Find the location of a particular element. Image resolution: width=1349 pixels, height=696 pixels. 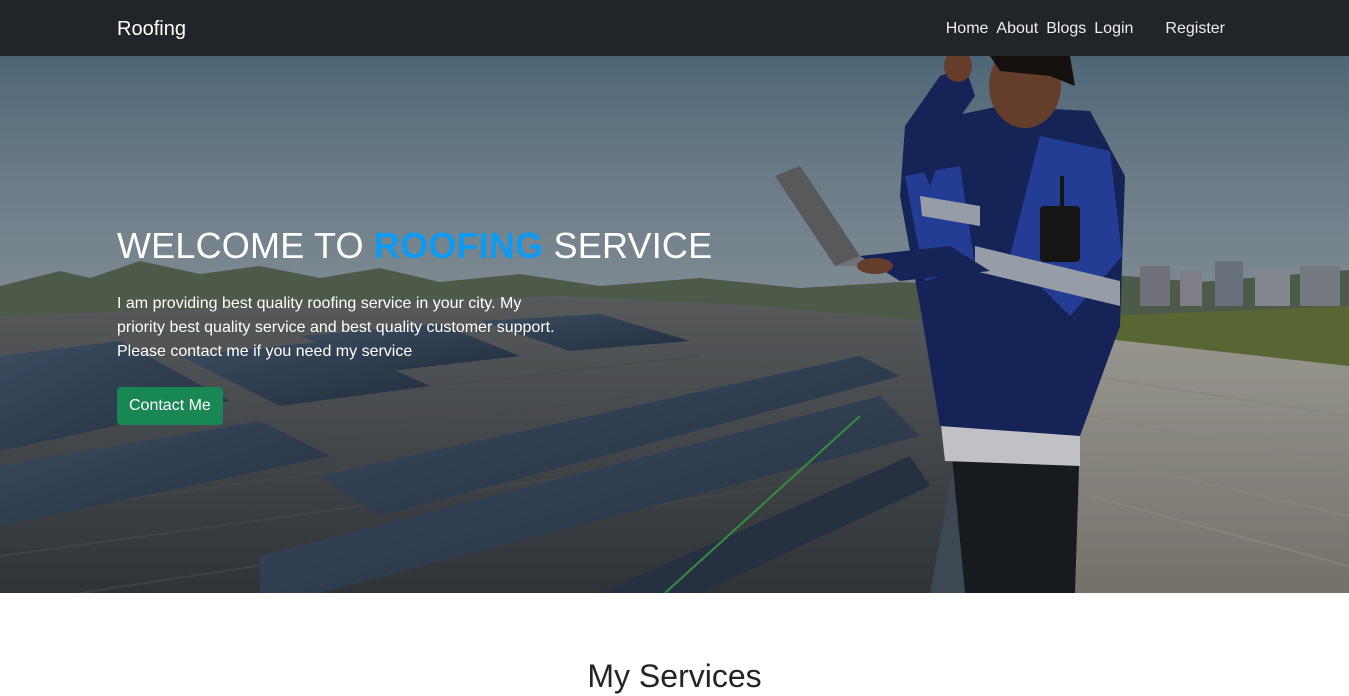

hero-title-accent: ROOFING is located at coordinates (458, 245).